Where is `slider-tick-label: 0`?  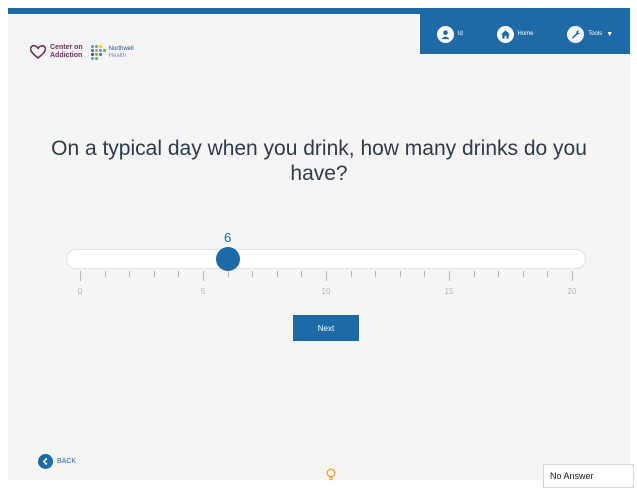
slider-tick-label: 0 is located at coordinates (80, 291).